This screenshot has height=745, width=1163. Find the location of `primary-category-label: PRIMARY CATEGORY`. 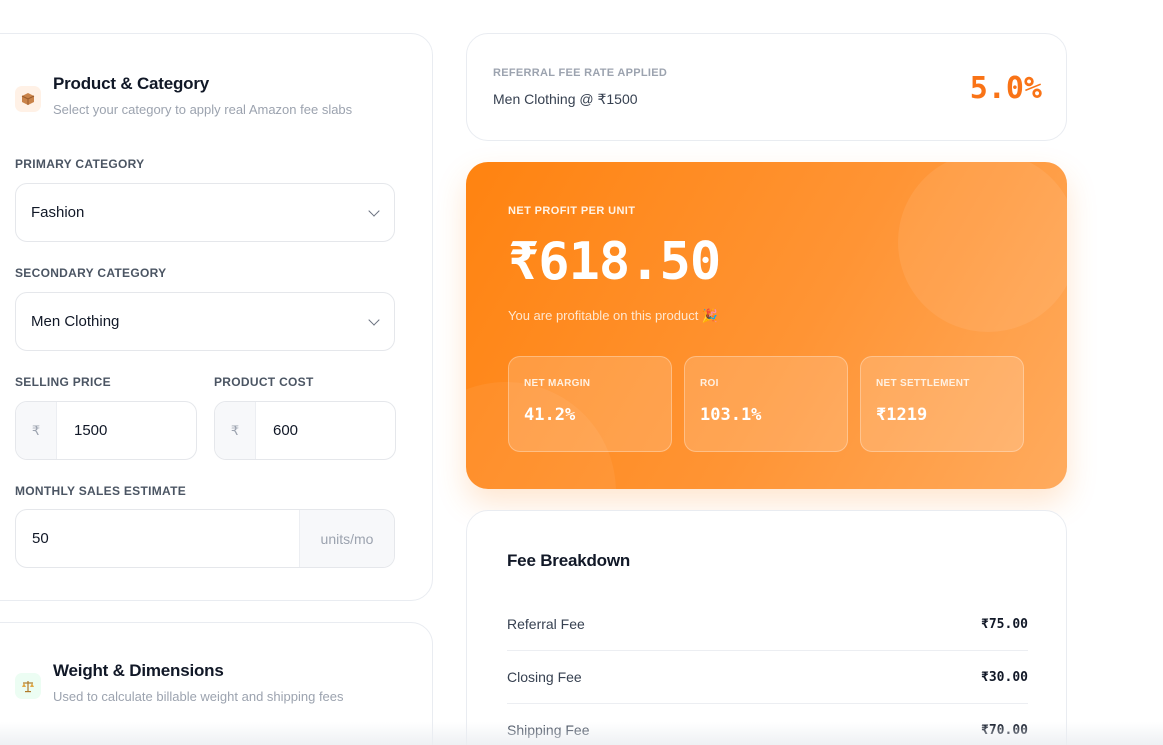

primary-category-label: PRIMARY CATEGORY is located at coordinates (80, 164).